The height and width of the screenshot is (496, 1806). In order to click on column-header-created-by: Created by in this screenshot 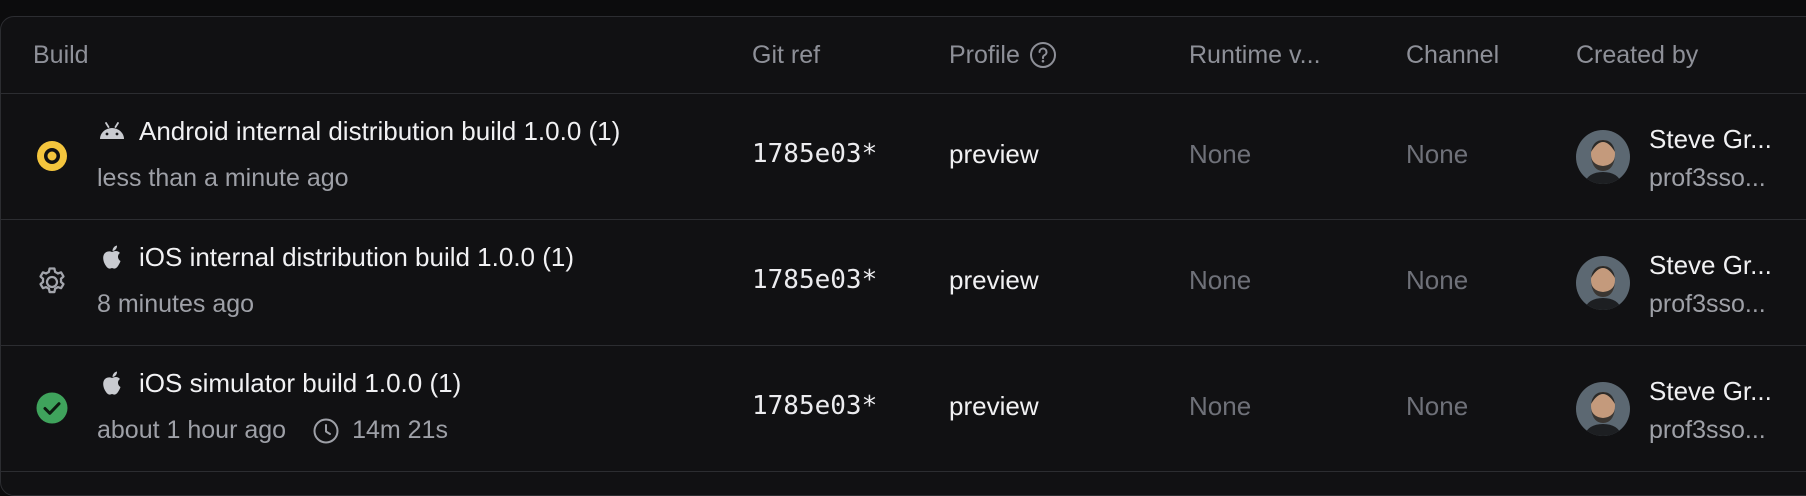, I will do `click(1637, 55)`.